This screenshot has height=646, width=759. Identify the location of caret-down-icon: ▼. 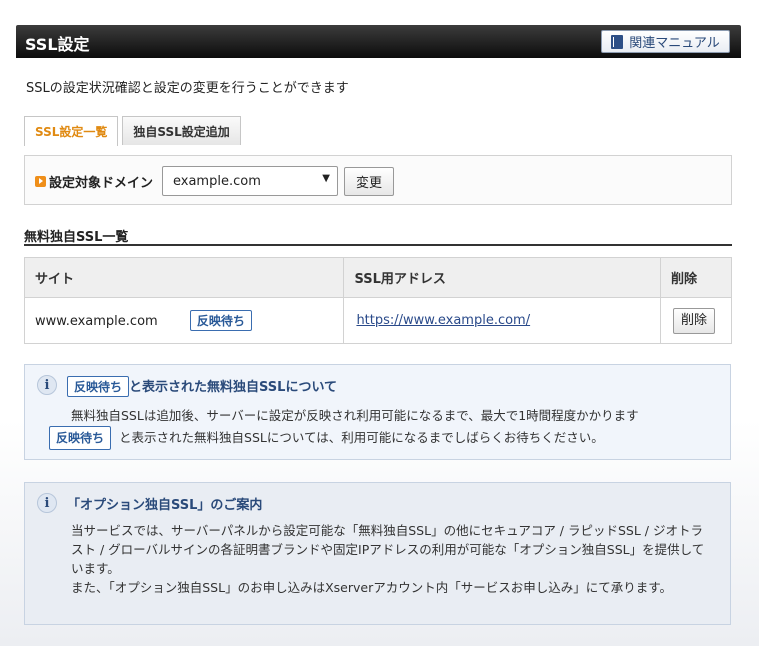
(326, 178).